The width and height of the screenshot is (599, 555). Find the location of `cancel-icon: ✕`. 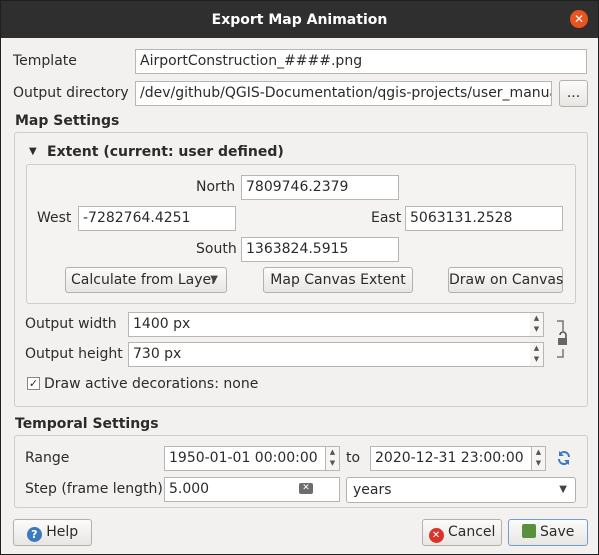

cancel-icon: ✕ is located at coordinates (436, 535).